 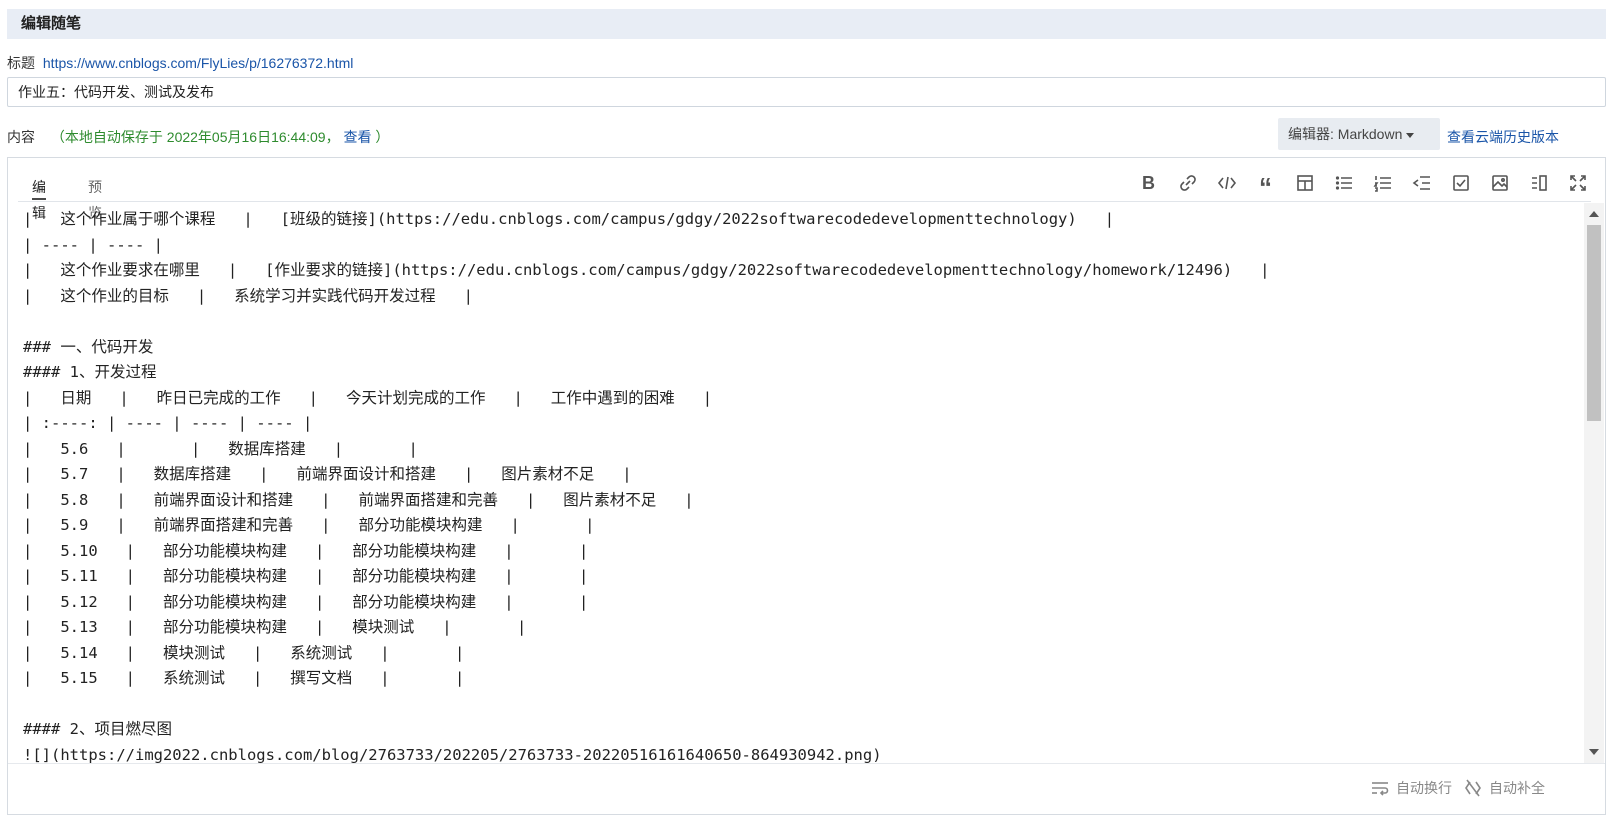 What do you see at coordinates (39, 197) in the screenshot?
I see `tab-edit: 编辑` at bounding box center [39, 197].